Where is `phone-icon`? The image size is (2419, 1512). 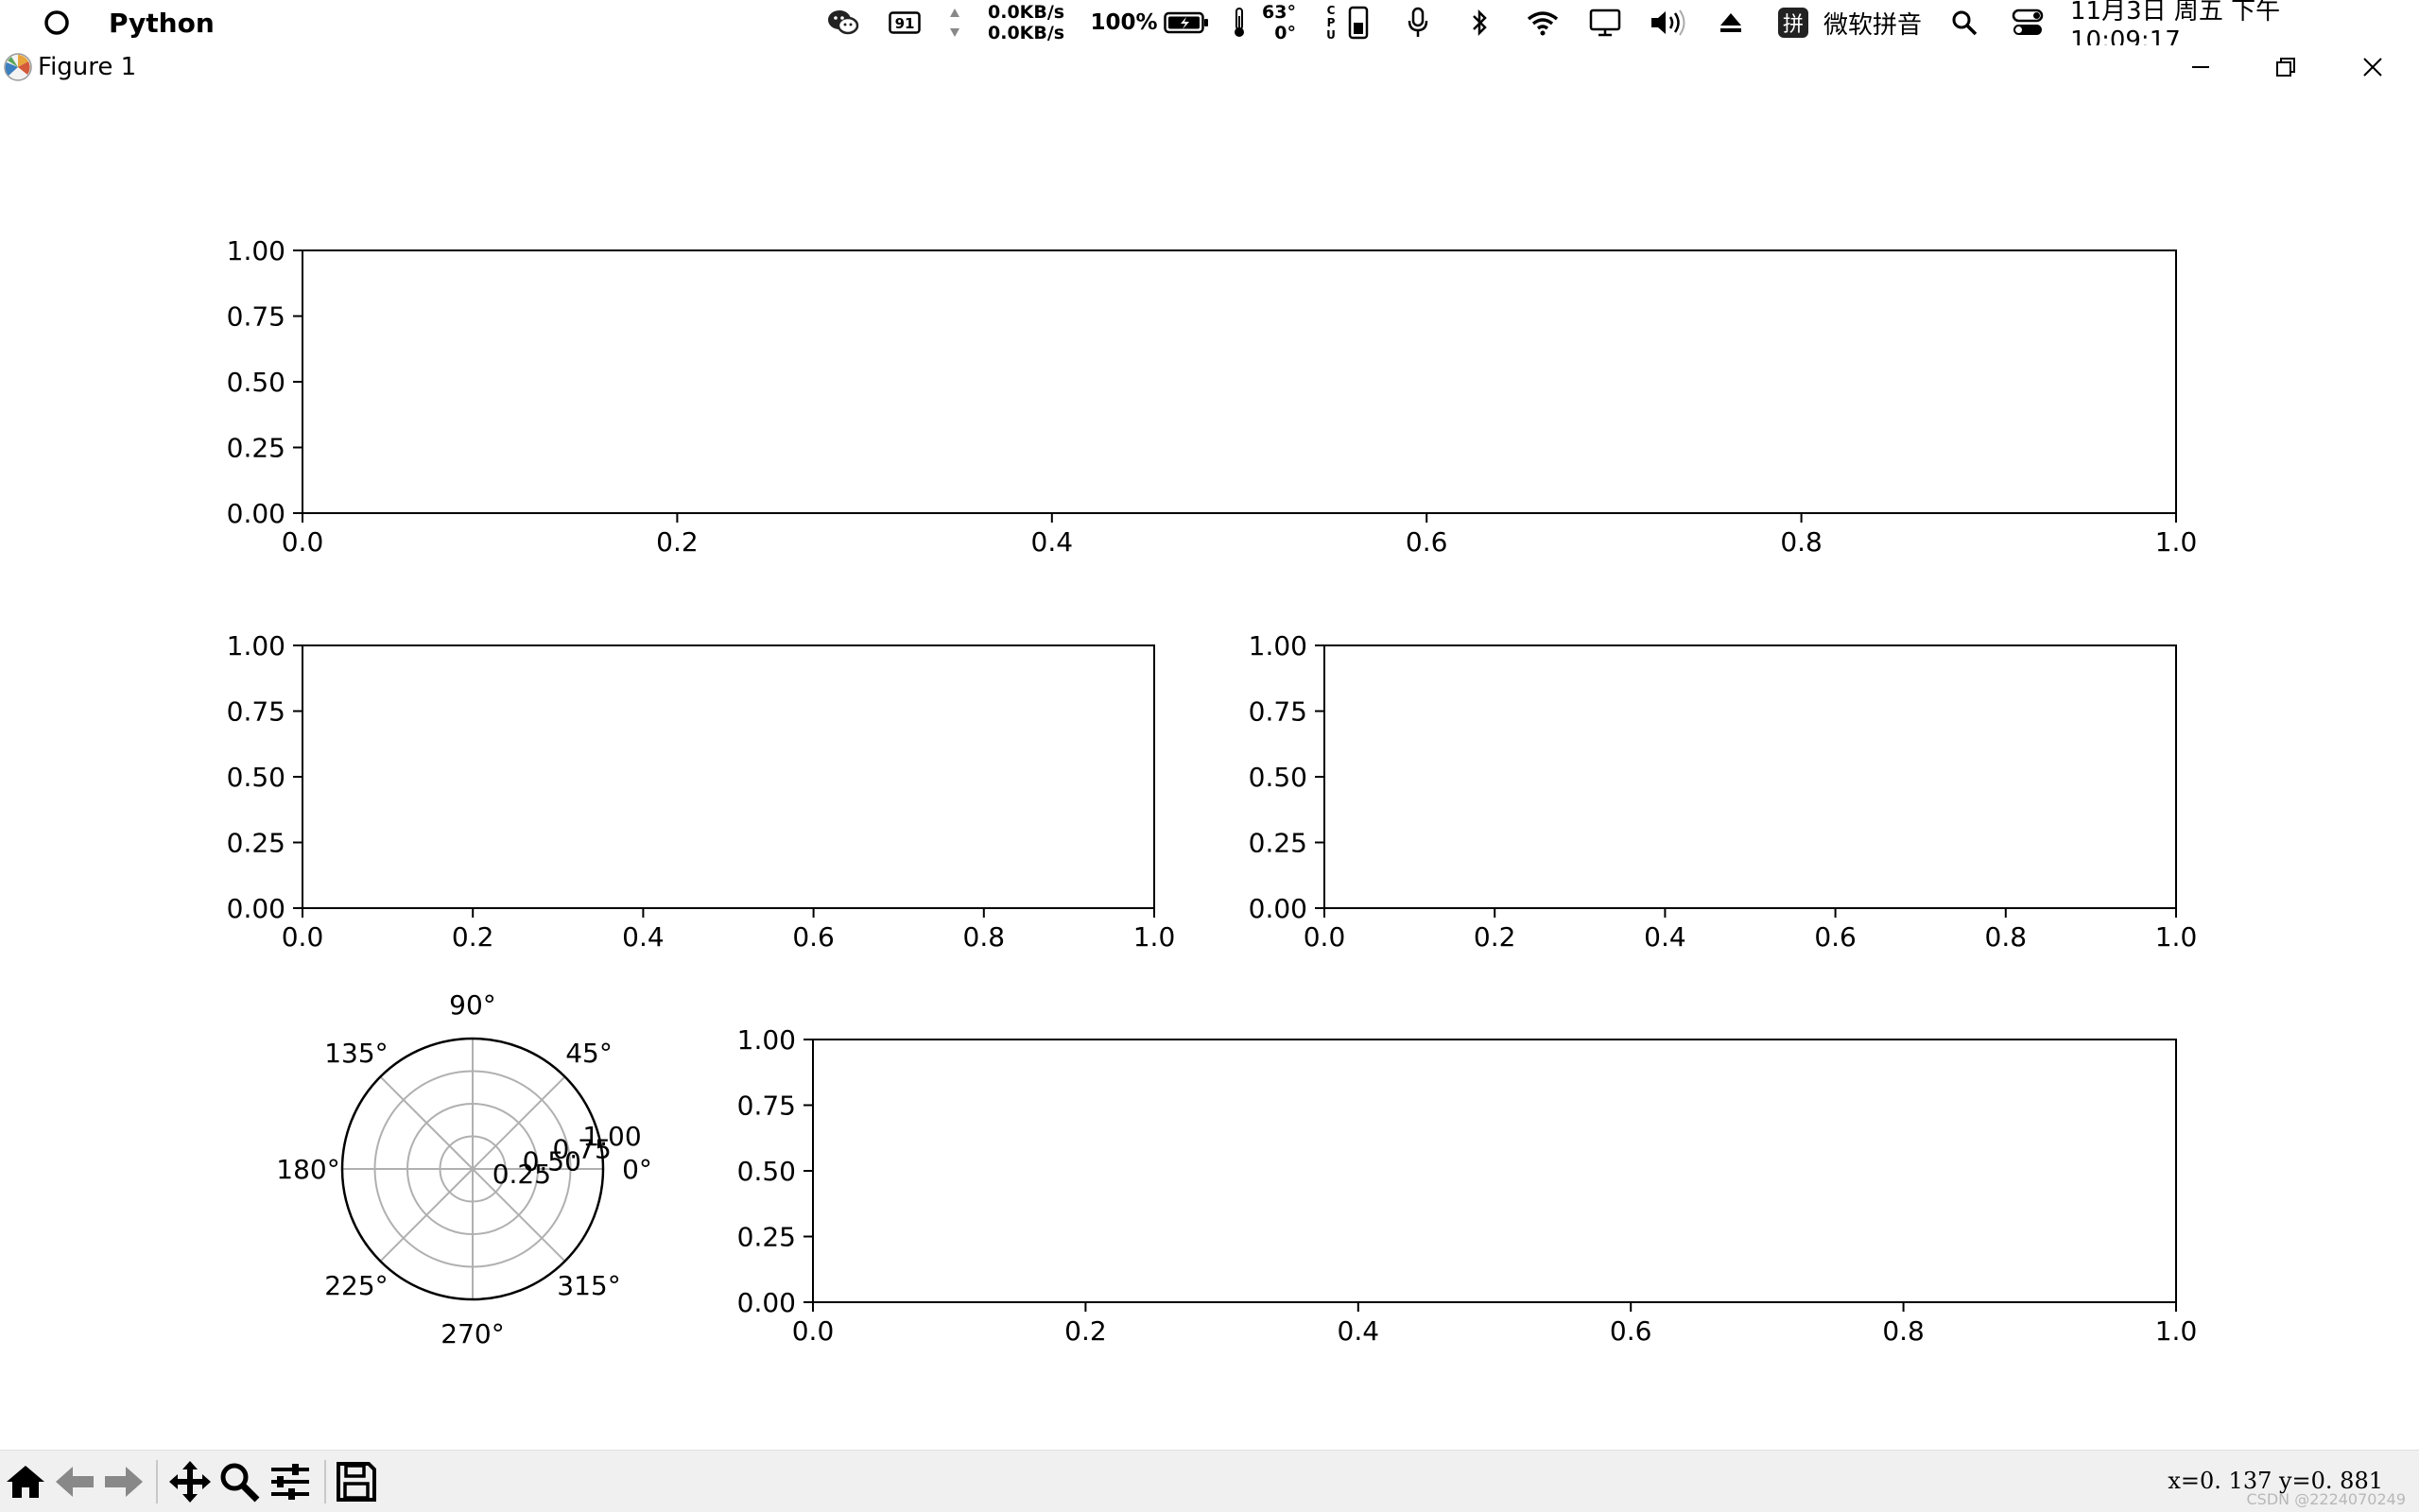
phone-icon is located at coordinates (1359, 22).